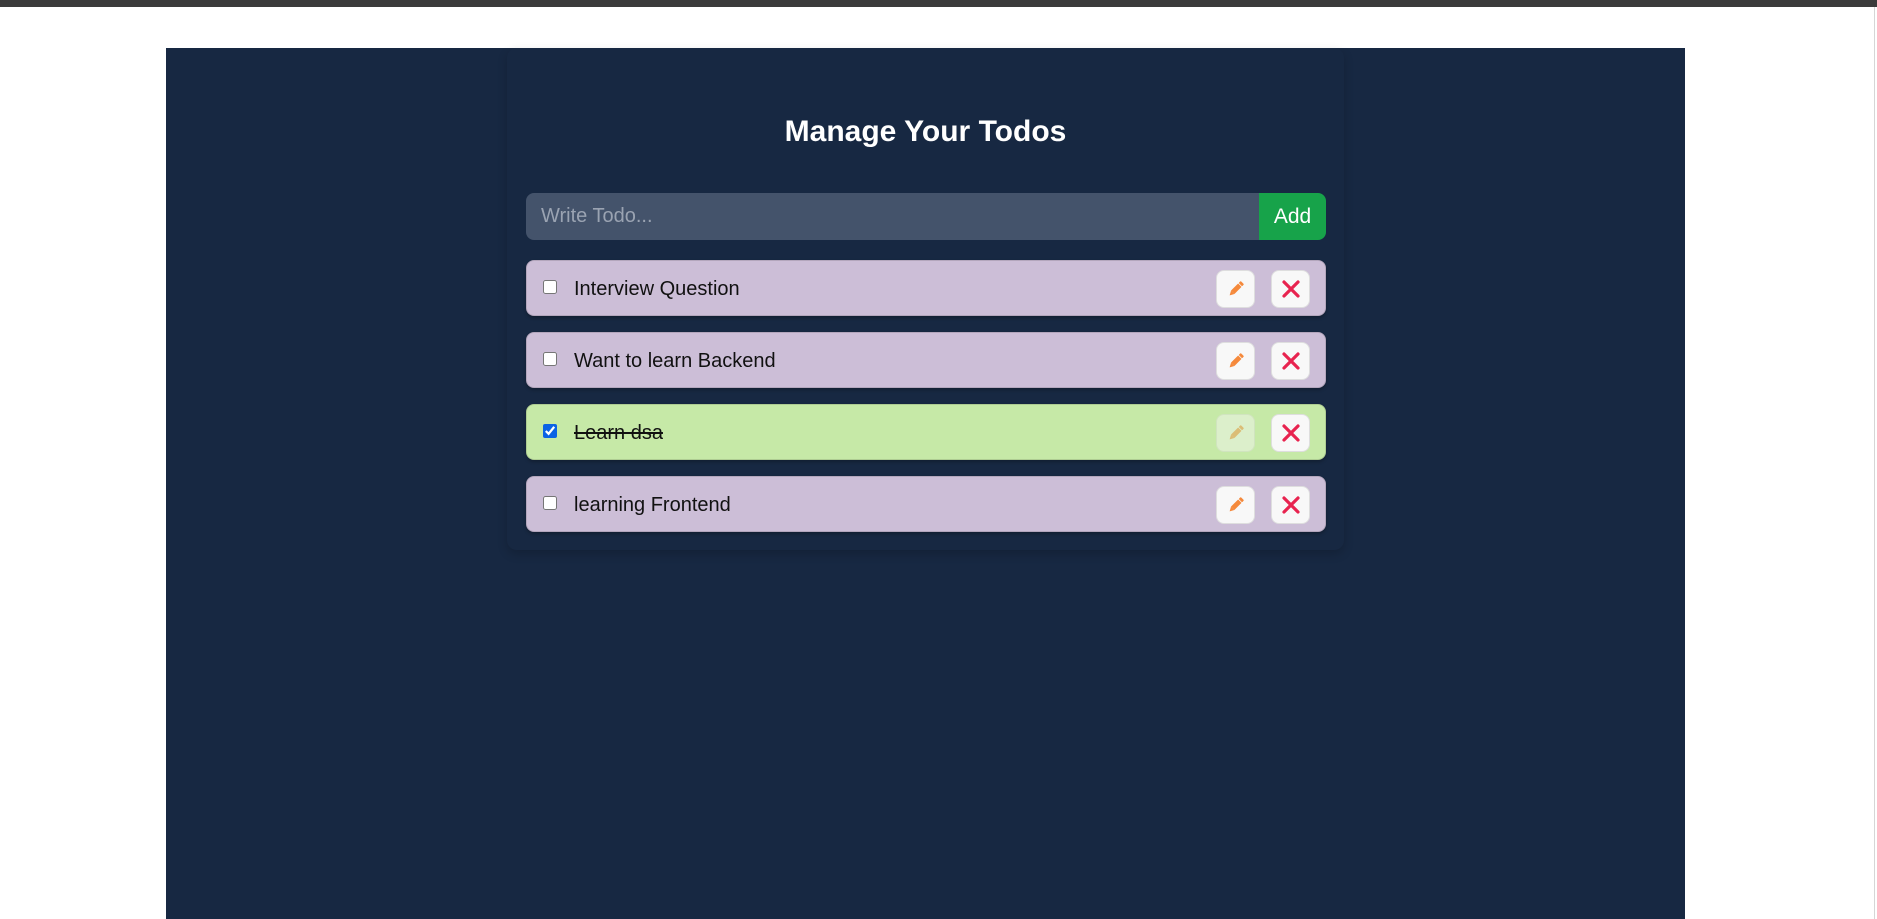  Describe the element at coordinates (1874, 463) in the screenshot. I see `scrollbar-track` at that location.